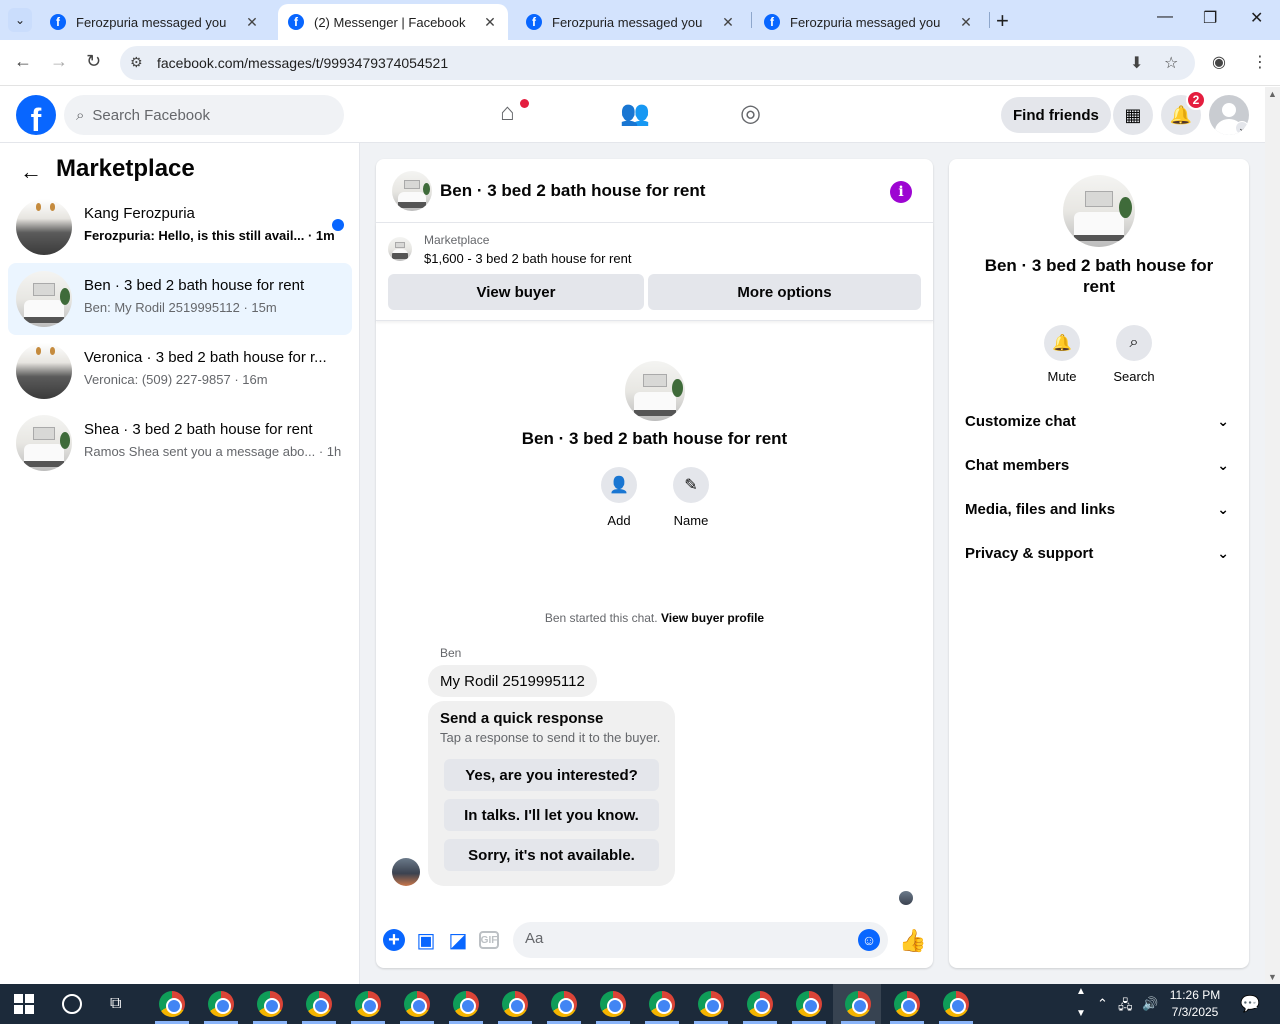  What do you see at coordinates (406, 872) in the screenshot?
I see `sender-avatar` at bounding box center [406, 872].